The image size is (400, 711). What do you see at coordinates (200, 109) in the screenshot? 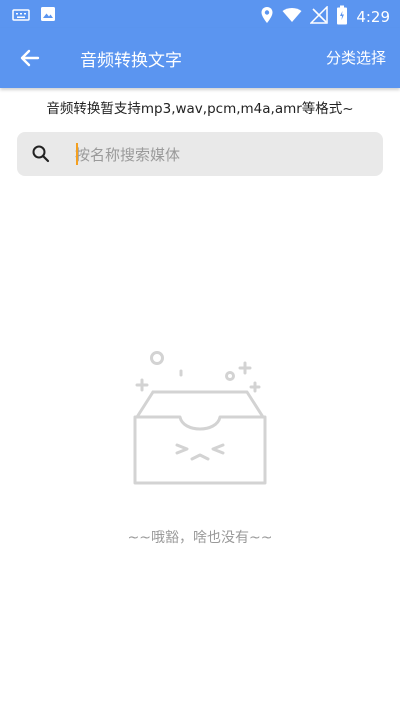
I see `supported-formats-hint: 音频转换暂支持mp3,wav,pcm,m4a,amr等格式~` at bounding box center [200, 109].